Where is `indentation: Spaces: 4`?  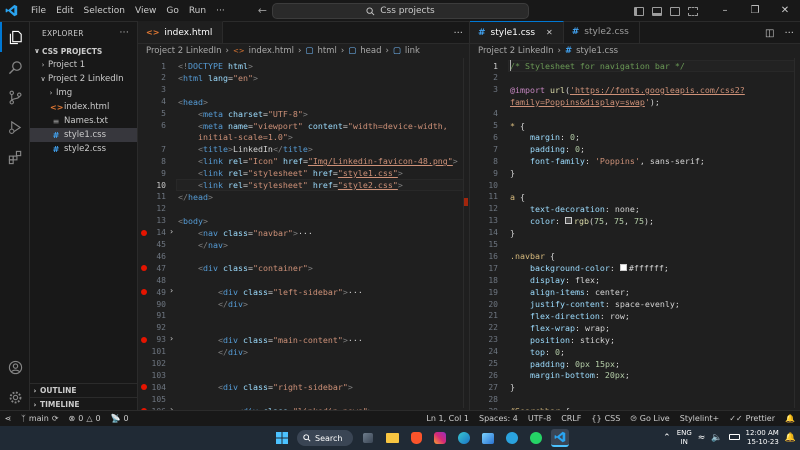
indentation: Spaces: 4 is located at coordinates (498, 418).